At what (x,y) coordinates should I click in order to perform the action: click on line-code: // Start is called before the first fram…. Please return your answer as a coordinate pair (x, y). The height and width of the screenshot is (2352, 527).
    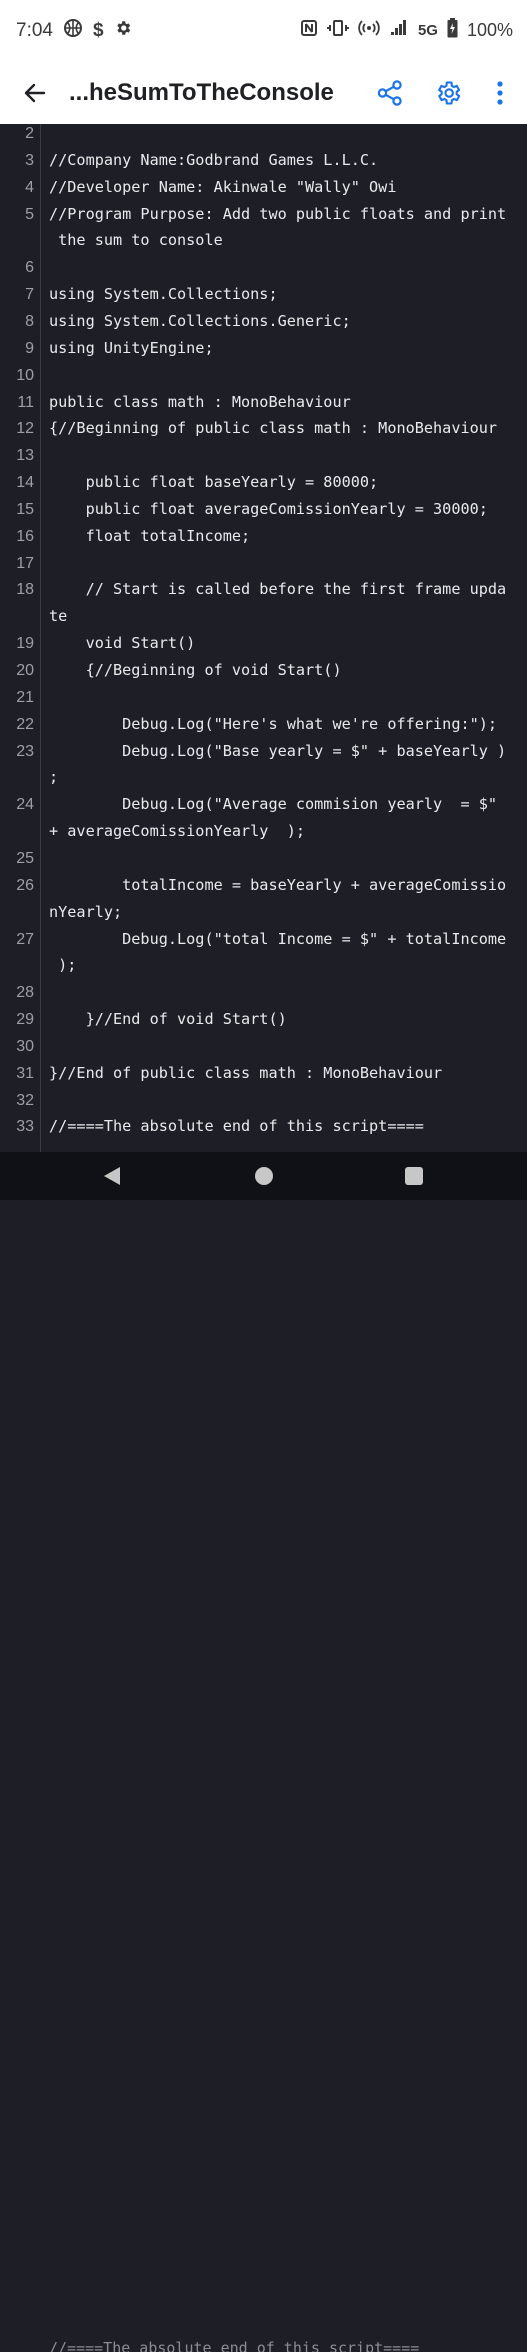
    Looking at the image, I should click on (278, 589).